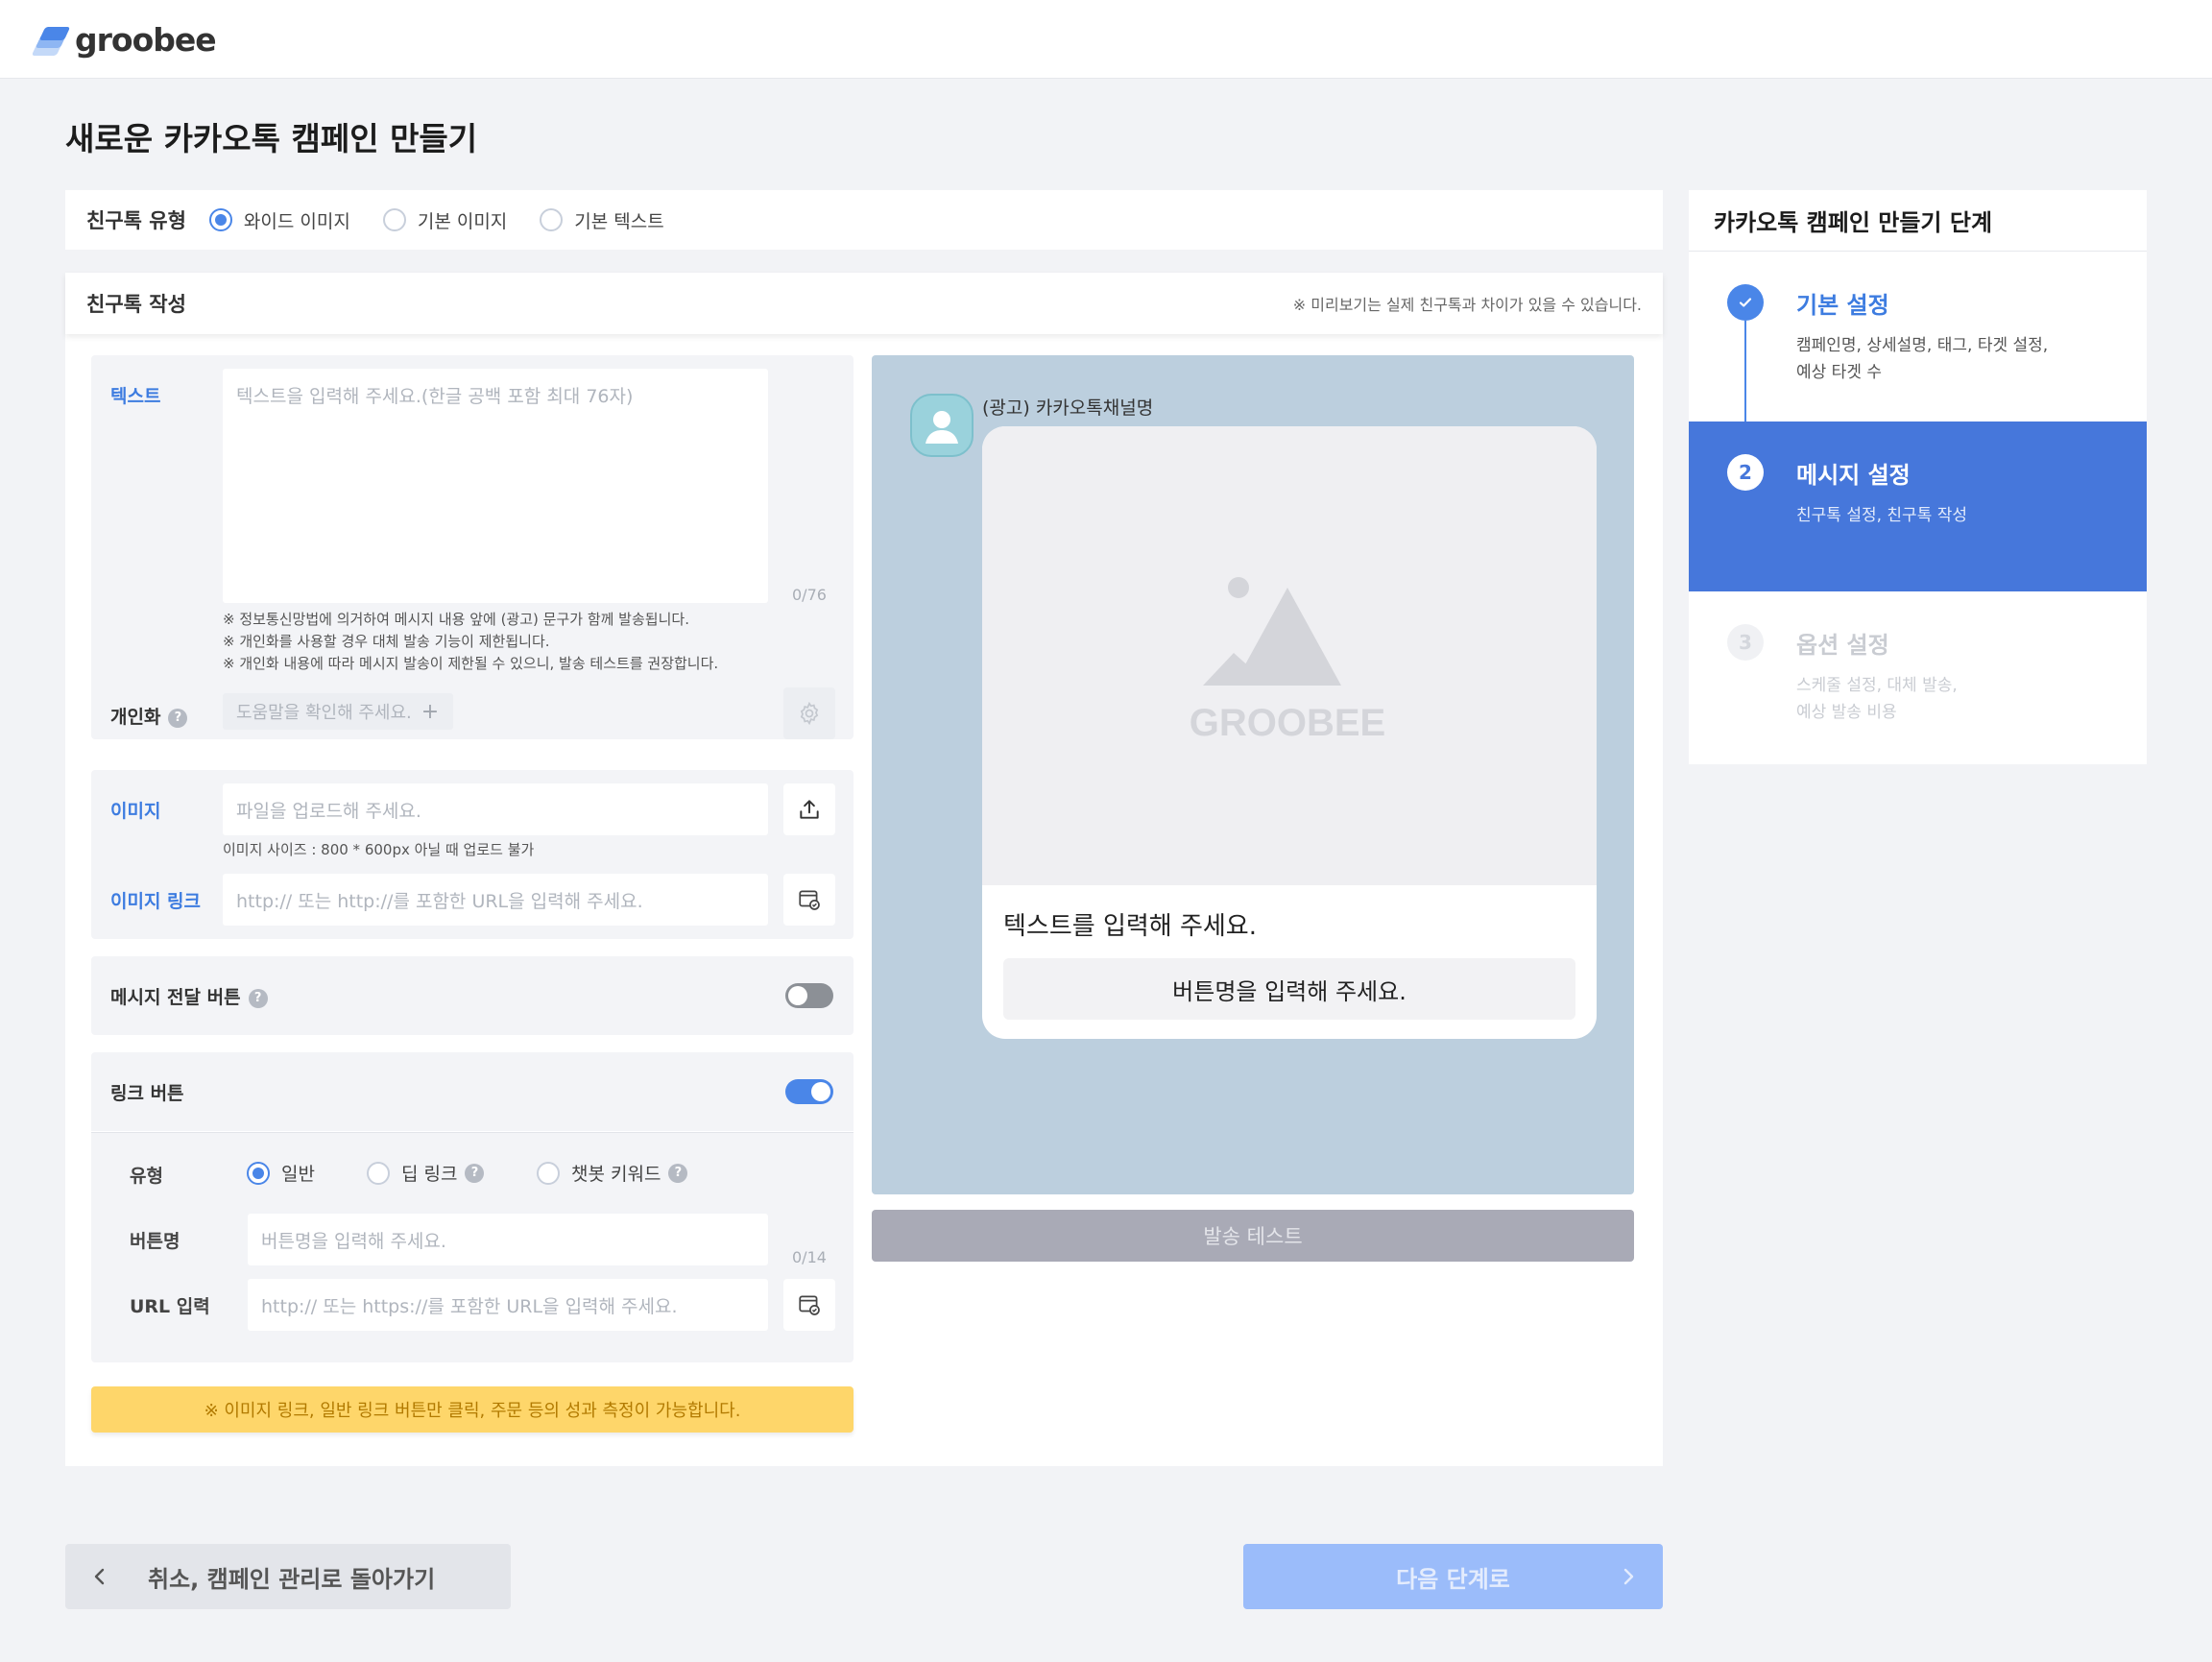  I want to click on steps-title: 카카오톡 캠페인 만들기 단계, so click(1918, 221).